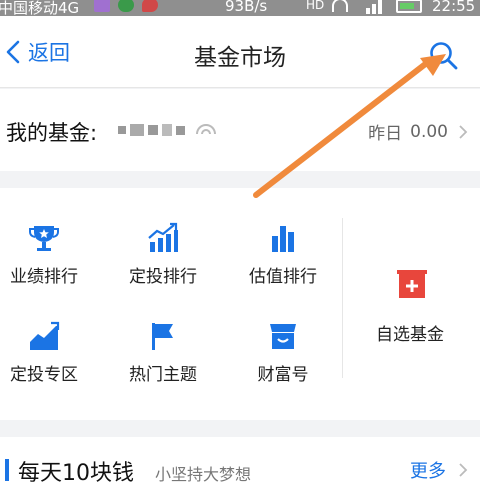 The height and width of the screenshot is (503, 480). I want to click on grid-item-label: 业绩排行, so click(44, 277).